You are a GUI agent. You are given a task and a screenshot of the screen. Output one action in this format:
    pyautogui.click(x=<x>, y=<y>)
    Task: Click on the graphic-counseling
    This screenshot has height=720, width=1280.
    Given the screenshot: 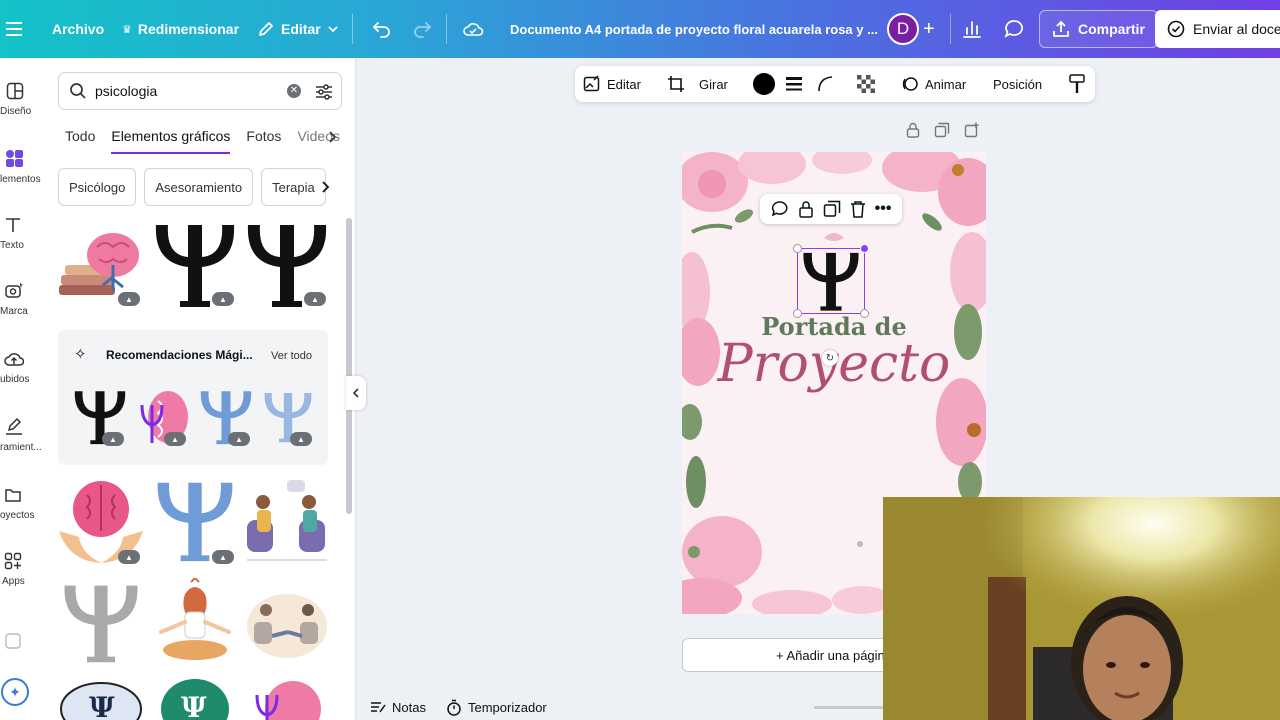 What is the action you would take?
    pyautogui.click(x=287, y=623)
    